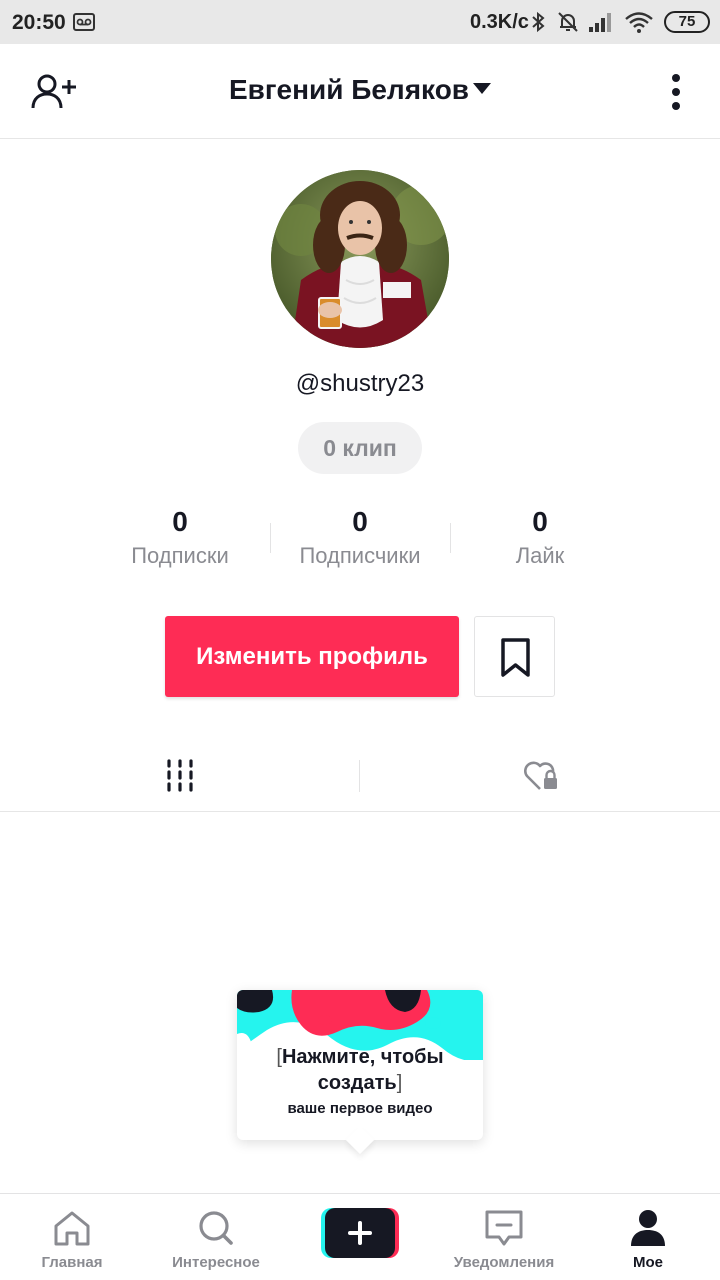  What do you see at coordinates (180, 555) in the screenshot?
I see `stat-label: Подписки` at bounding box center [180, 555].